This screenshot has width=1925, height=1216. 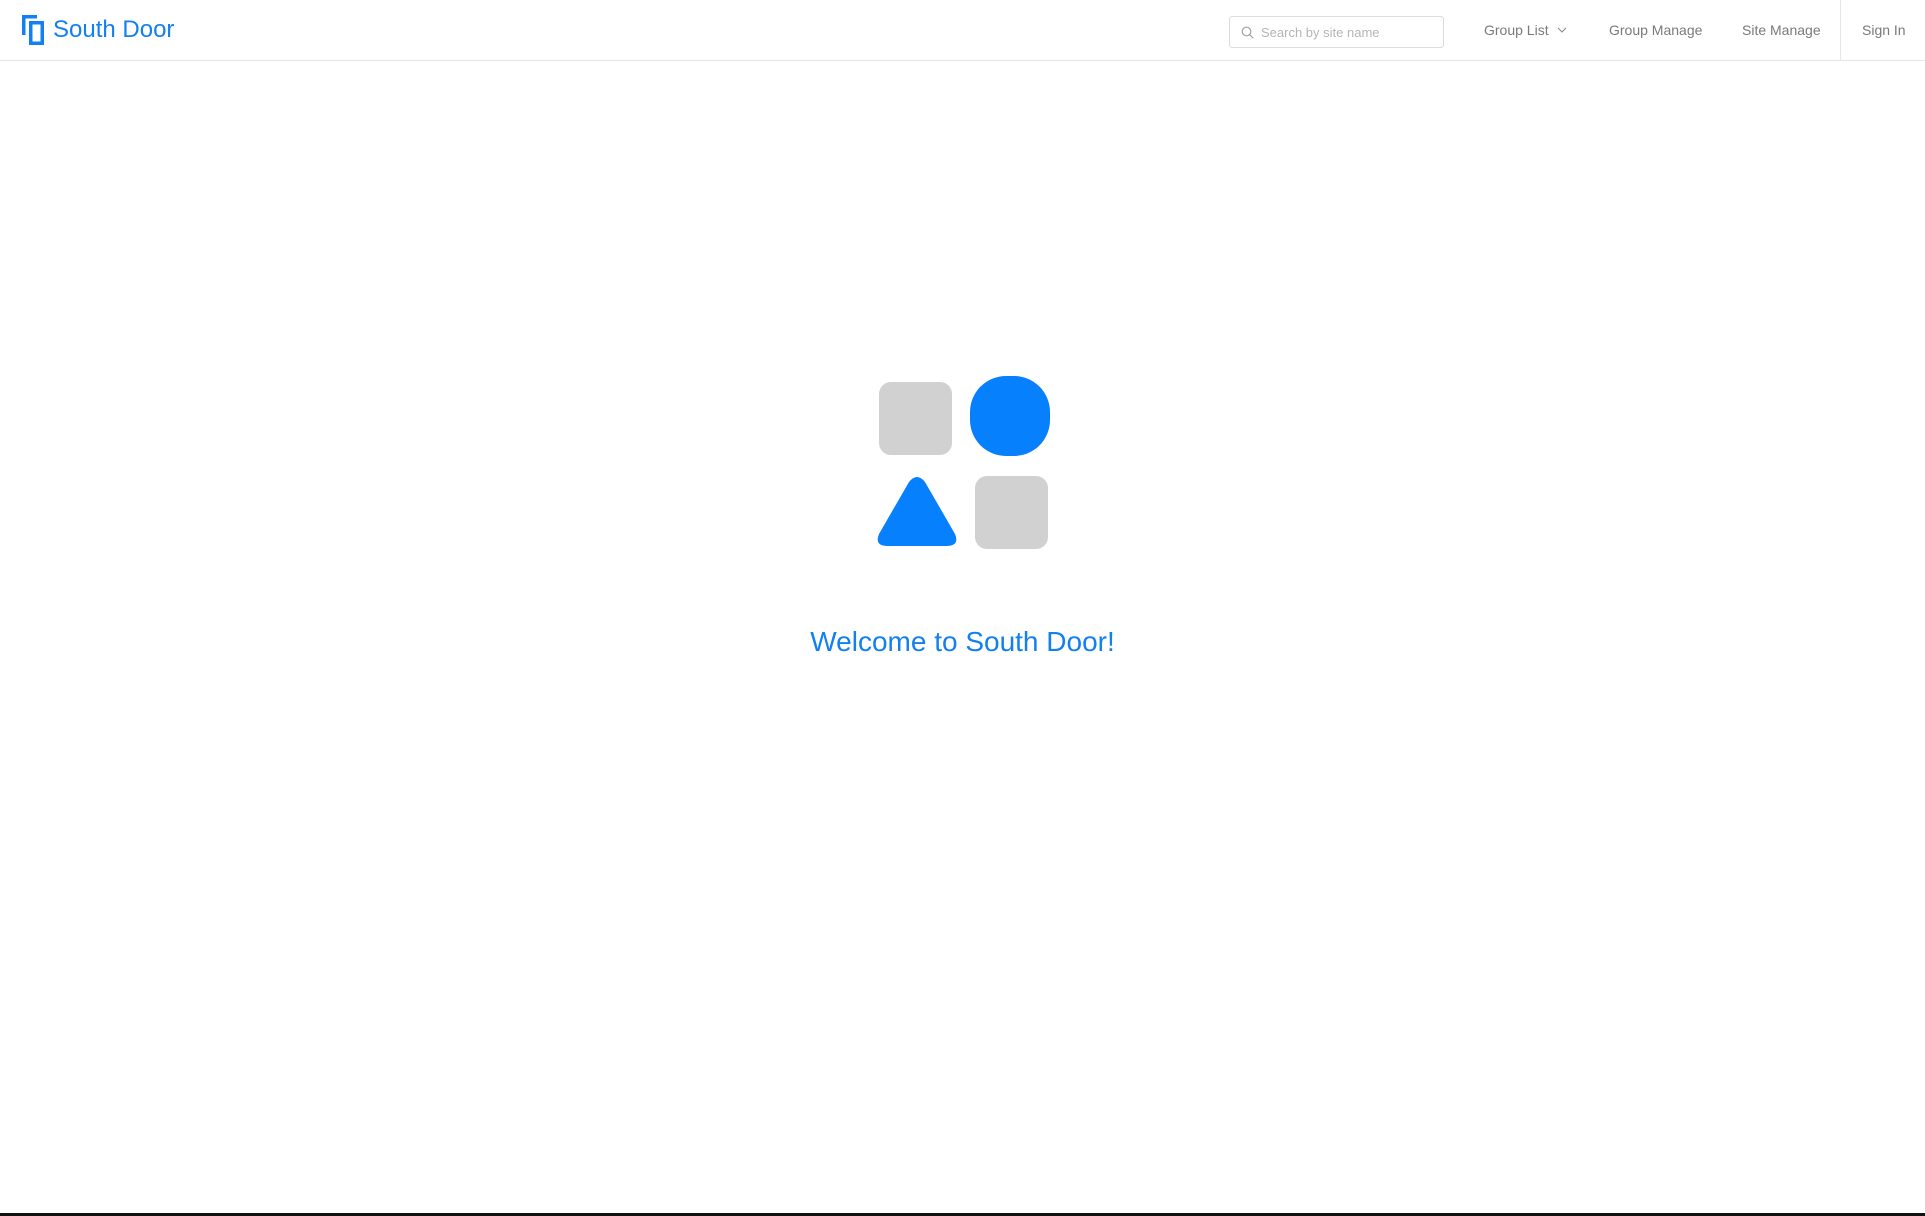 I want to click on chevron-down-icon, so click(x=1561, y=30).